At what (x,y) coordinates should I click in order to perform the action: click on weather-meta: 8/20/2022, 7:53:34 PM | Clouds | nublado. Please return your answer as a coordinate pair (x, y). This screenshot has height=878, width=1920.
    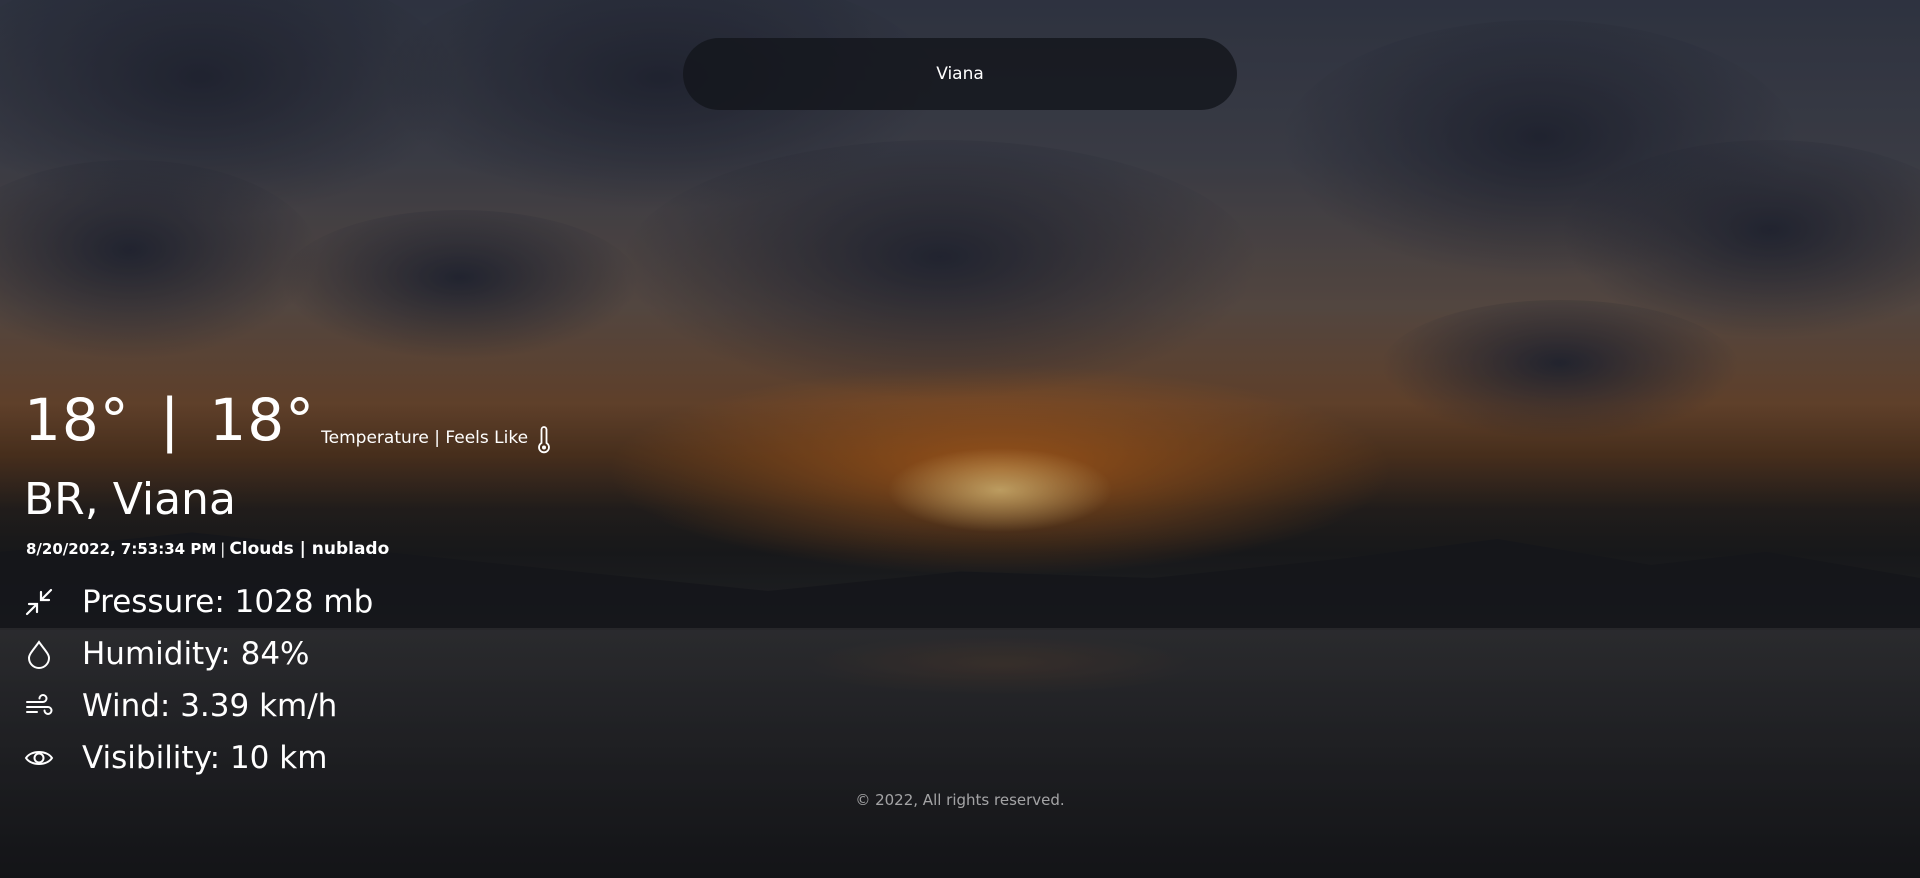
    Looking at the image, I should click on (207, 549).